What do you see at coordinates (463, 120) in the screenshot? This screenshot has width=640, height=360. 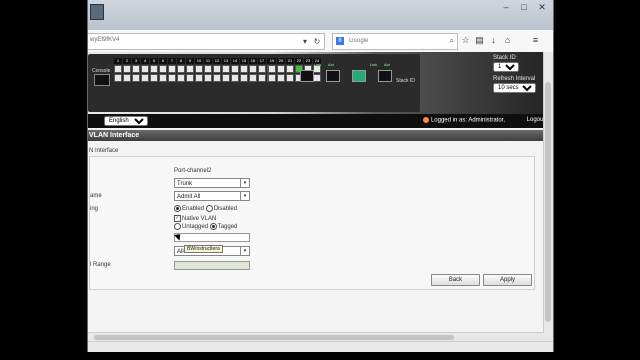 I see `logged-in-text: Logged in as: Administrator,` at bounding box center [463, 120].